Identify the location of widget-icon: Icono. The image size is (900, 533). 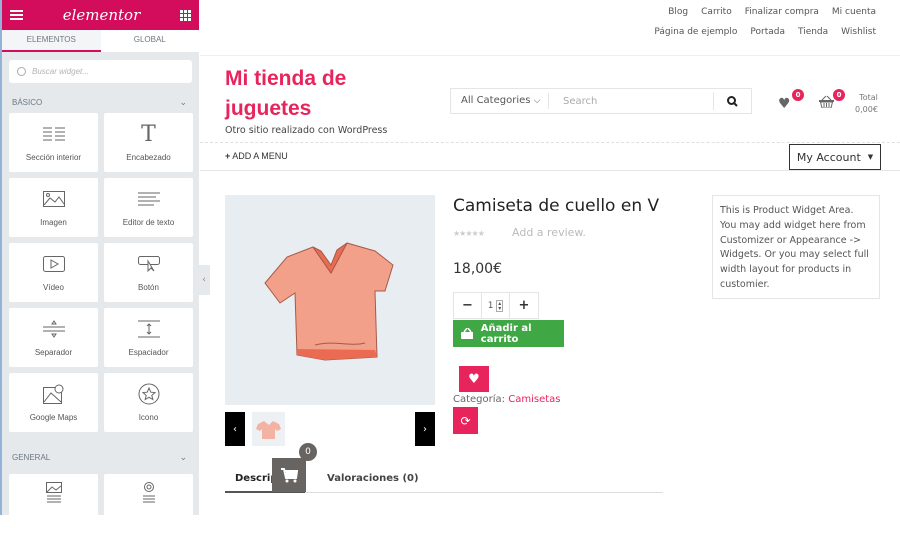
(148, 402).